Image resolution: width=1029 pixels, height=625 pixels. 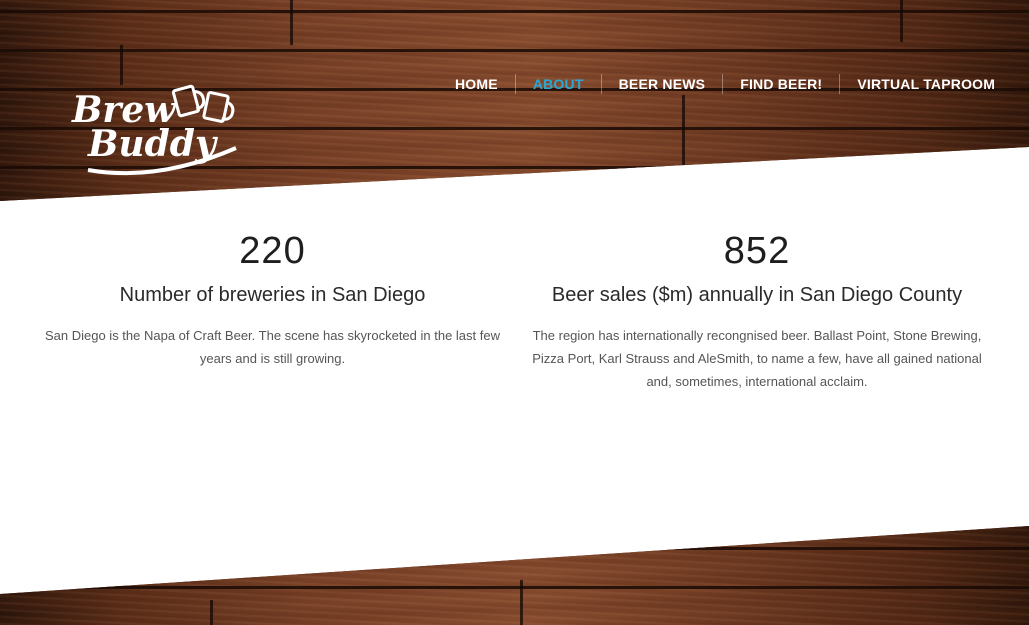 I want to click on stat-number: 220, so click(x=272, y=251).